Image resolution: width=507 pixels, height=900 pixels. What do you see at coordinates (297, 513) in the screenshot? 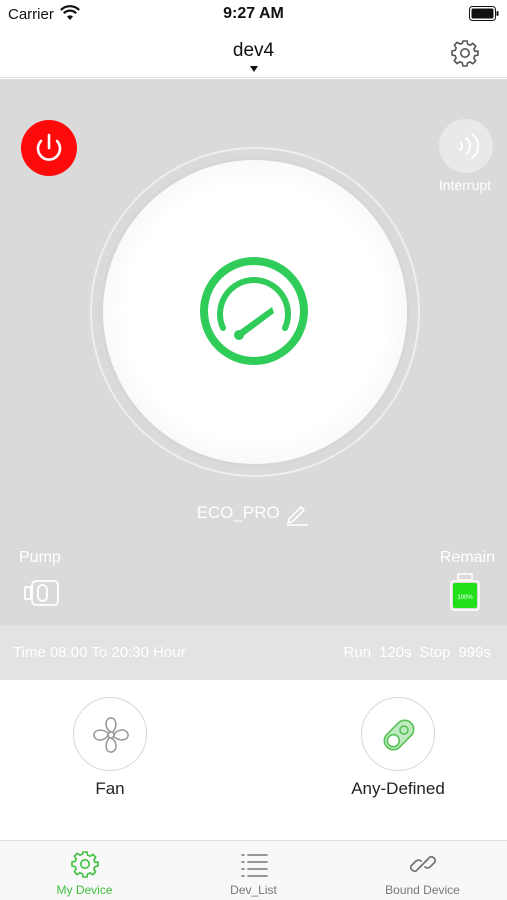
I see `pencil-icon` at bounding box center [297, 513].